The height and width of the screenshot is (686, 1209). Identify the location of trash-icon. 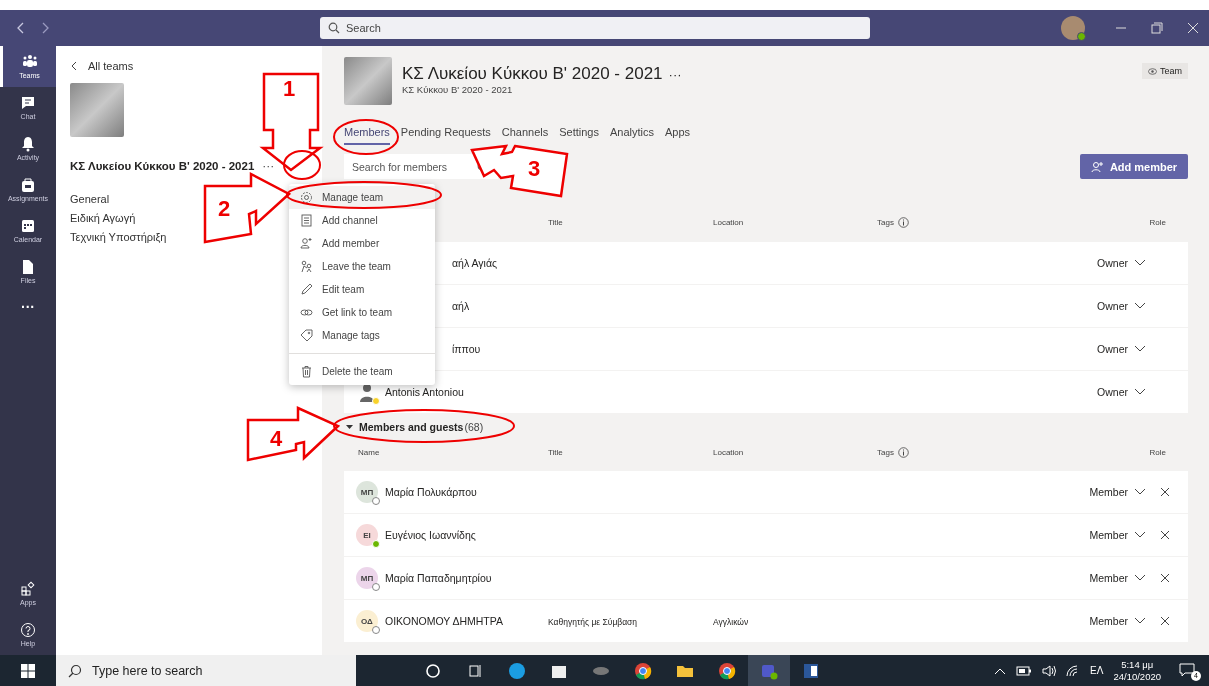
(306, 371).